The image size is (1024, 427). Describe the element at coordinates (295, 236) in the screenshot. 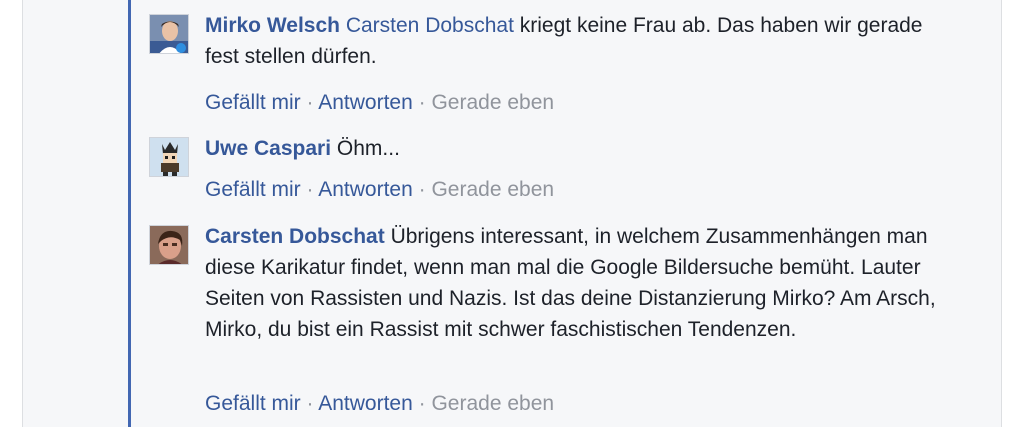

I see `comment-author-link: Carsten Dobschat` at that location.